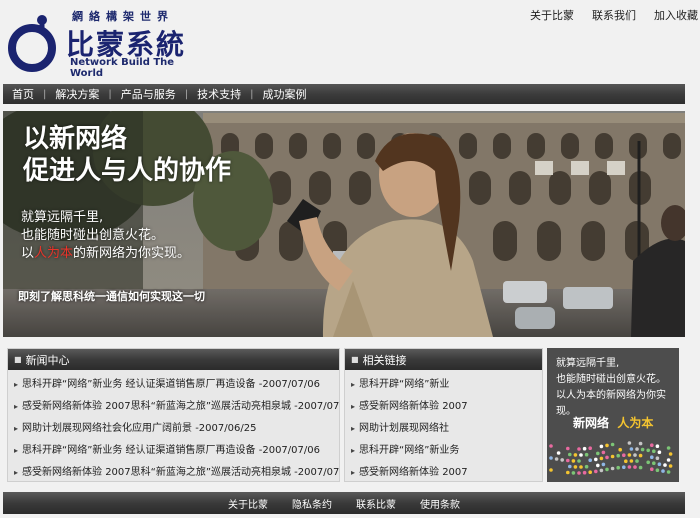  I want to click on news-panel-header: ■ 新闻中心, so click(173, 359).